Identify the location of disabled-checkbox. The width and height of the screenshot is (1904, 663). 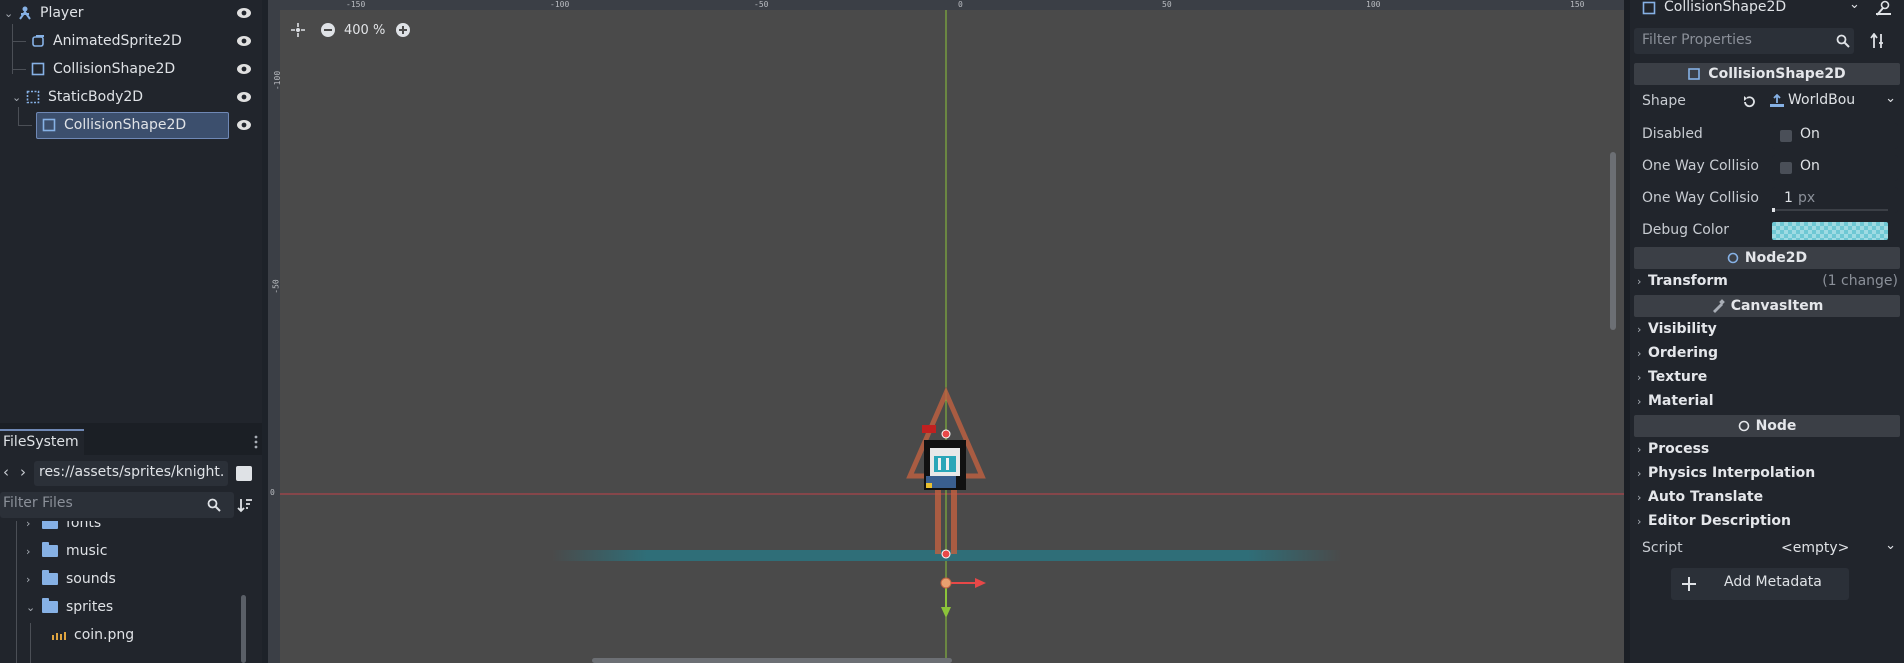
(1786, 136).